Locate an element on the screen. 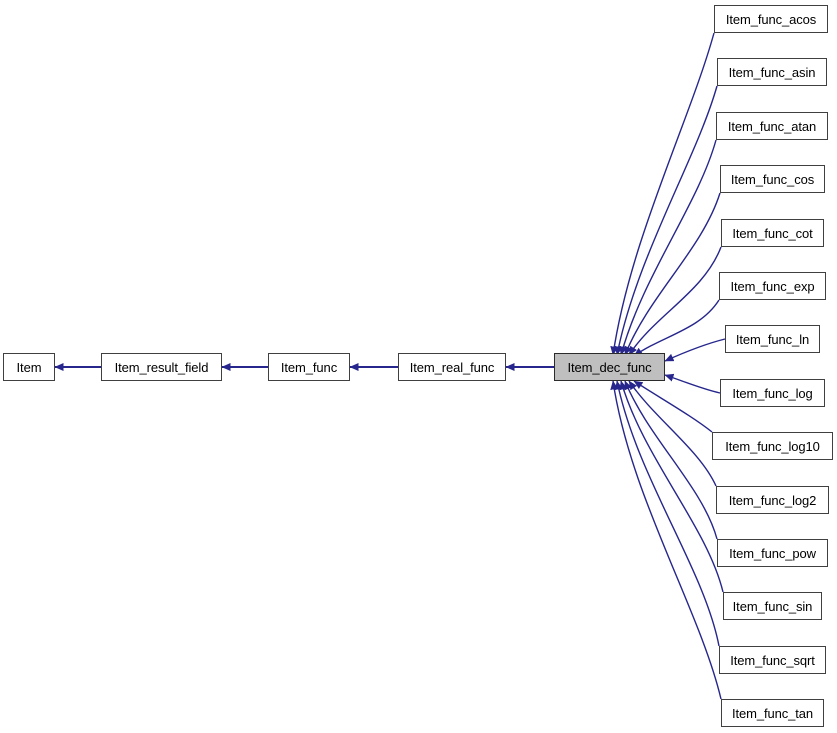  inheritance-edge-item_func_pow-to-item_dec_func is located at coordinates (671, 460).